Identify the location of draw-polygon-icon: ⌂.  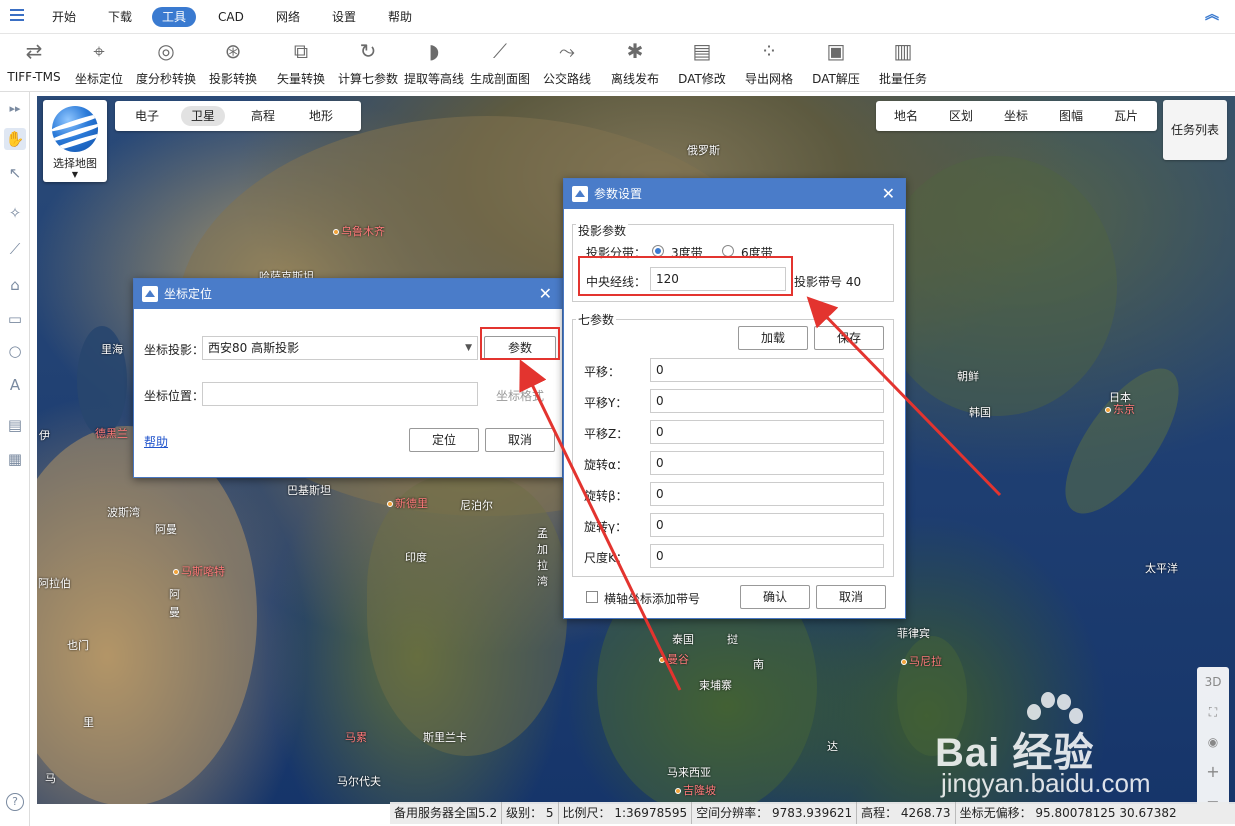
(15, 285).